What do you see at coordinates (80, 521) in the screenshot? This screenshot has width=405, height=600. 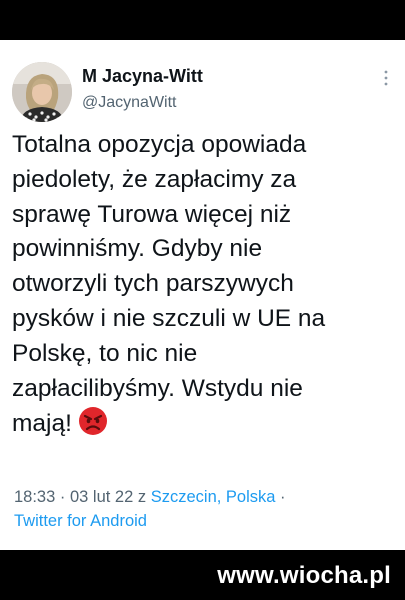 I see `tweet-source: Twitter for Android` at bounding box center [80, 521].